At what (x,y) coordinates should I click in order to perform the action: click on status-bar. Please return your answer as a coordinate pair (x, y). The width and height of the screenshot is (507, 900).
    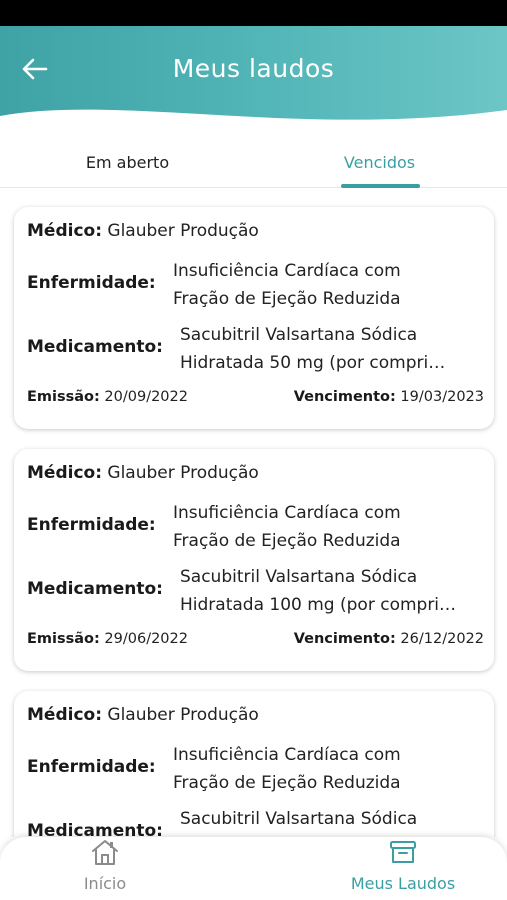
    Looking at the image, I should click on (253, 13).